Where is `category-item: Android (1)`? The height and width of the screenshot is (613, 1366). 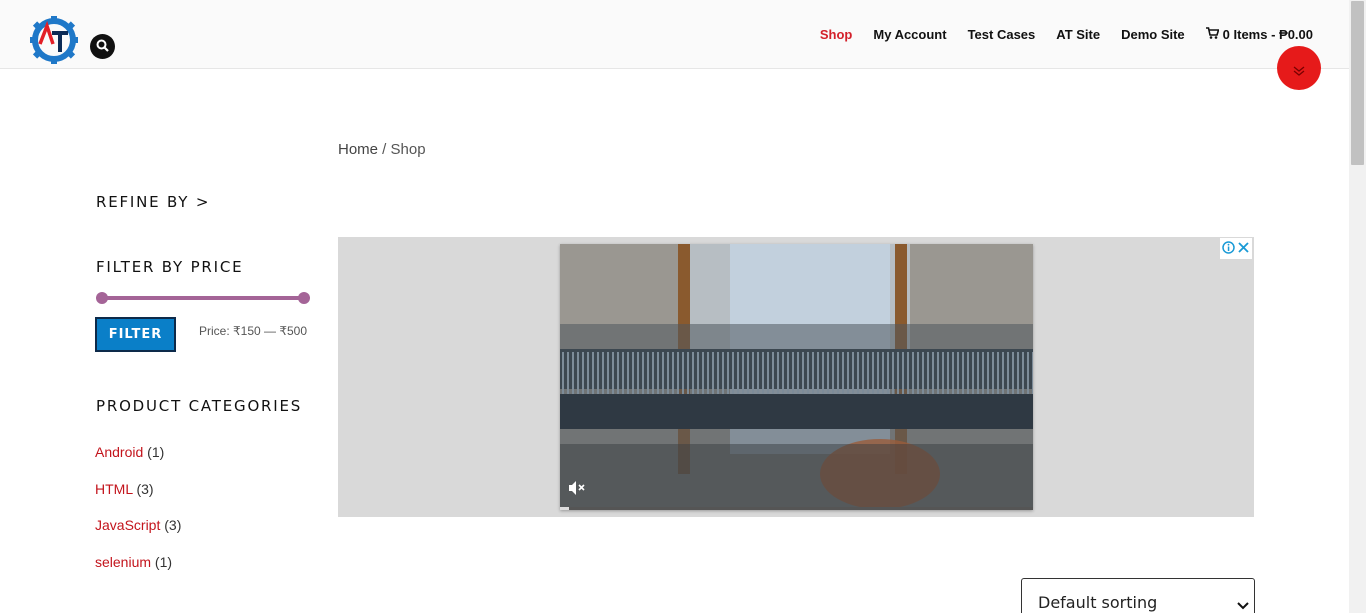
category-item: Android (1) is located at coordinates (129, 452).